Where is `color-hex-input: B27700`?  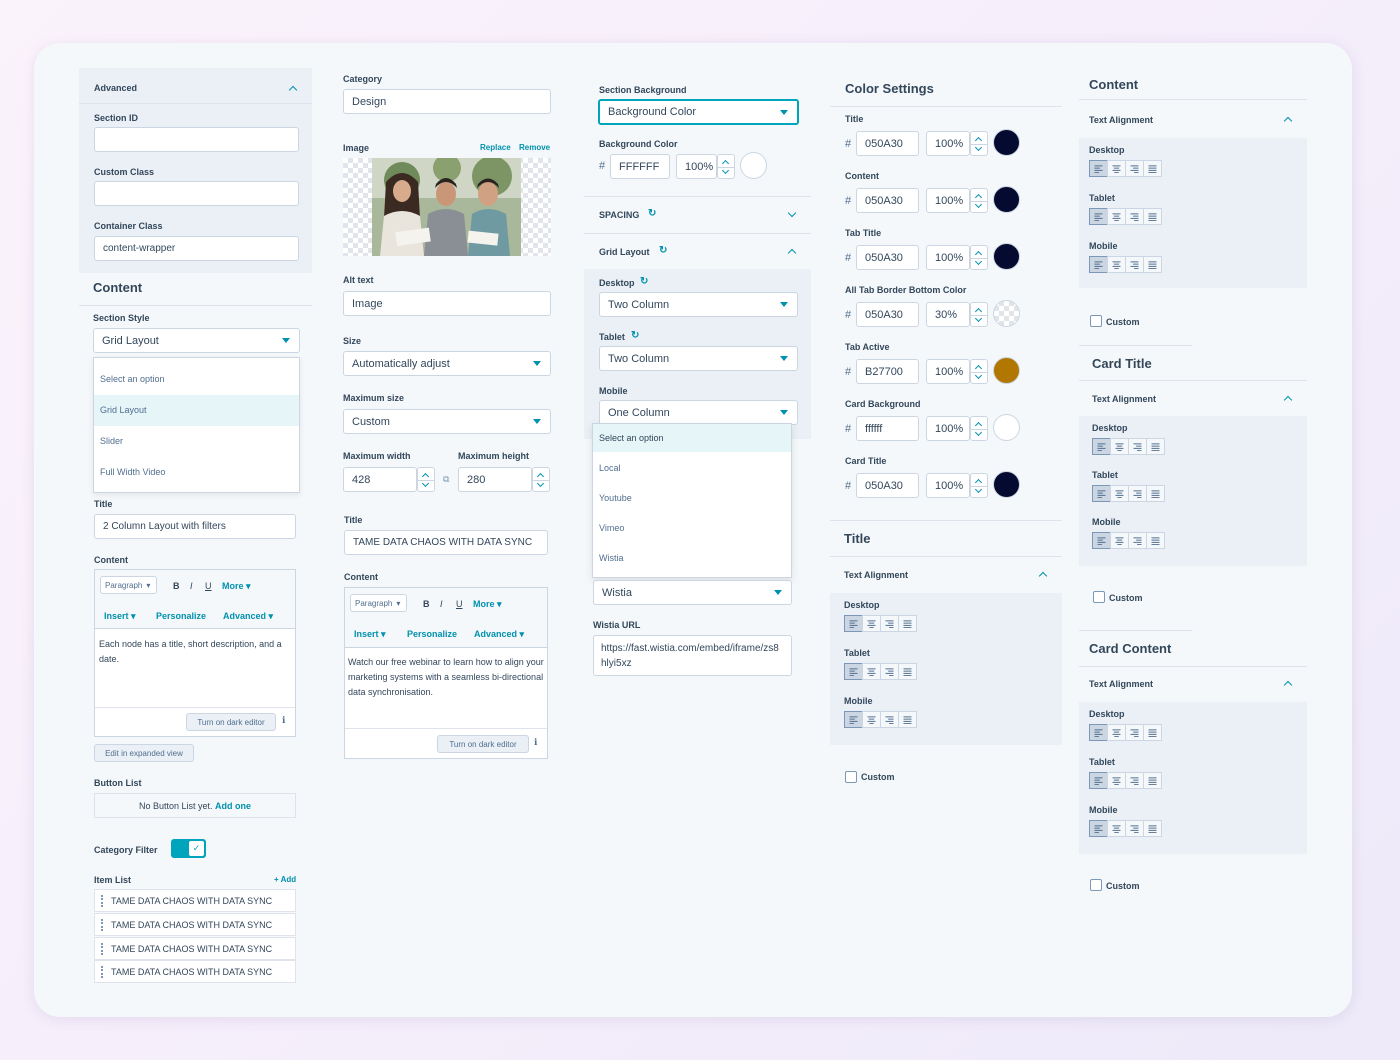
color-hex-input: B27700 is located at coordinates (887, 371).